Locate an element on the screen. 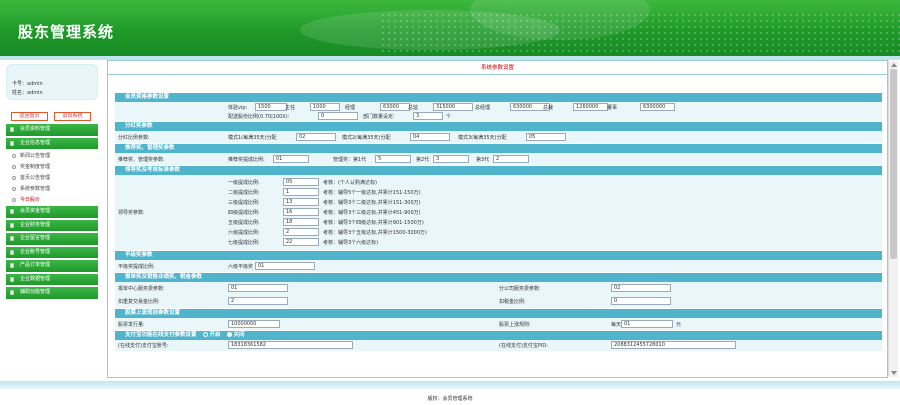 Image resolution: width=900 pixels, height=405 pixels. sidebar-subitem-label: 奖金制度管理 is located at coordinates (35, 167).